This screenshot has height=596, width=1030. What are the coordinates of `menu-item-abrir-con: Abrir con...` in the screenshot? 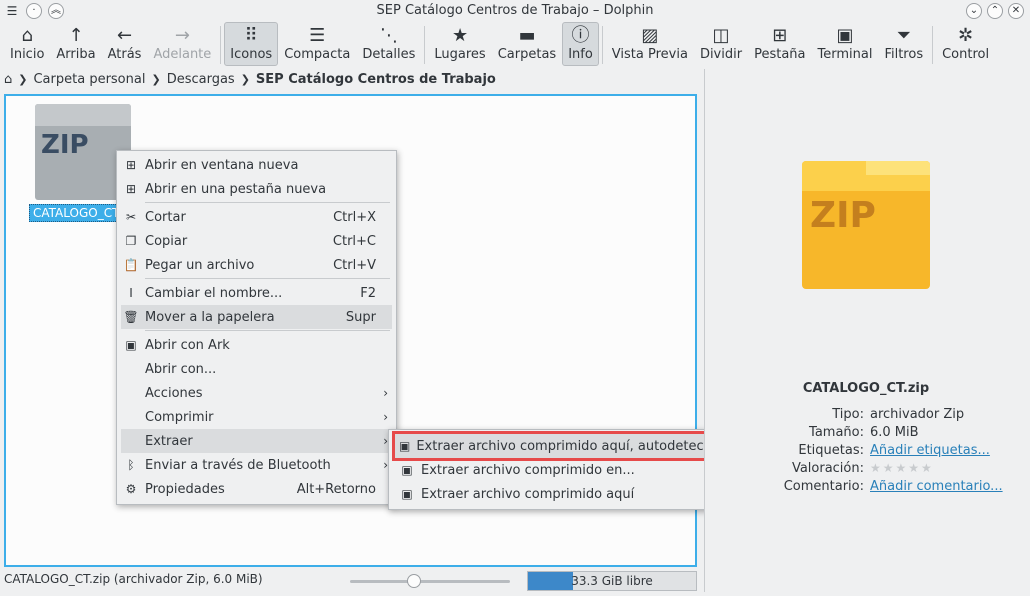 It's located at (256, 369).